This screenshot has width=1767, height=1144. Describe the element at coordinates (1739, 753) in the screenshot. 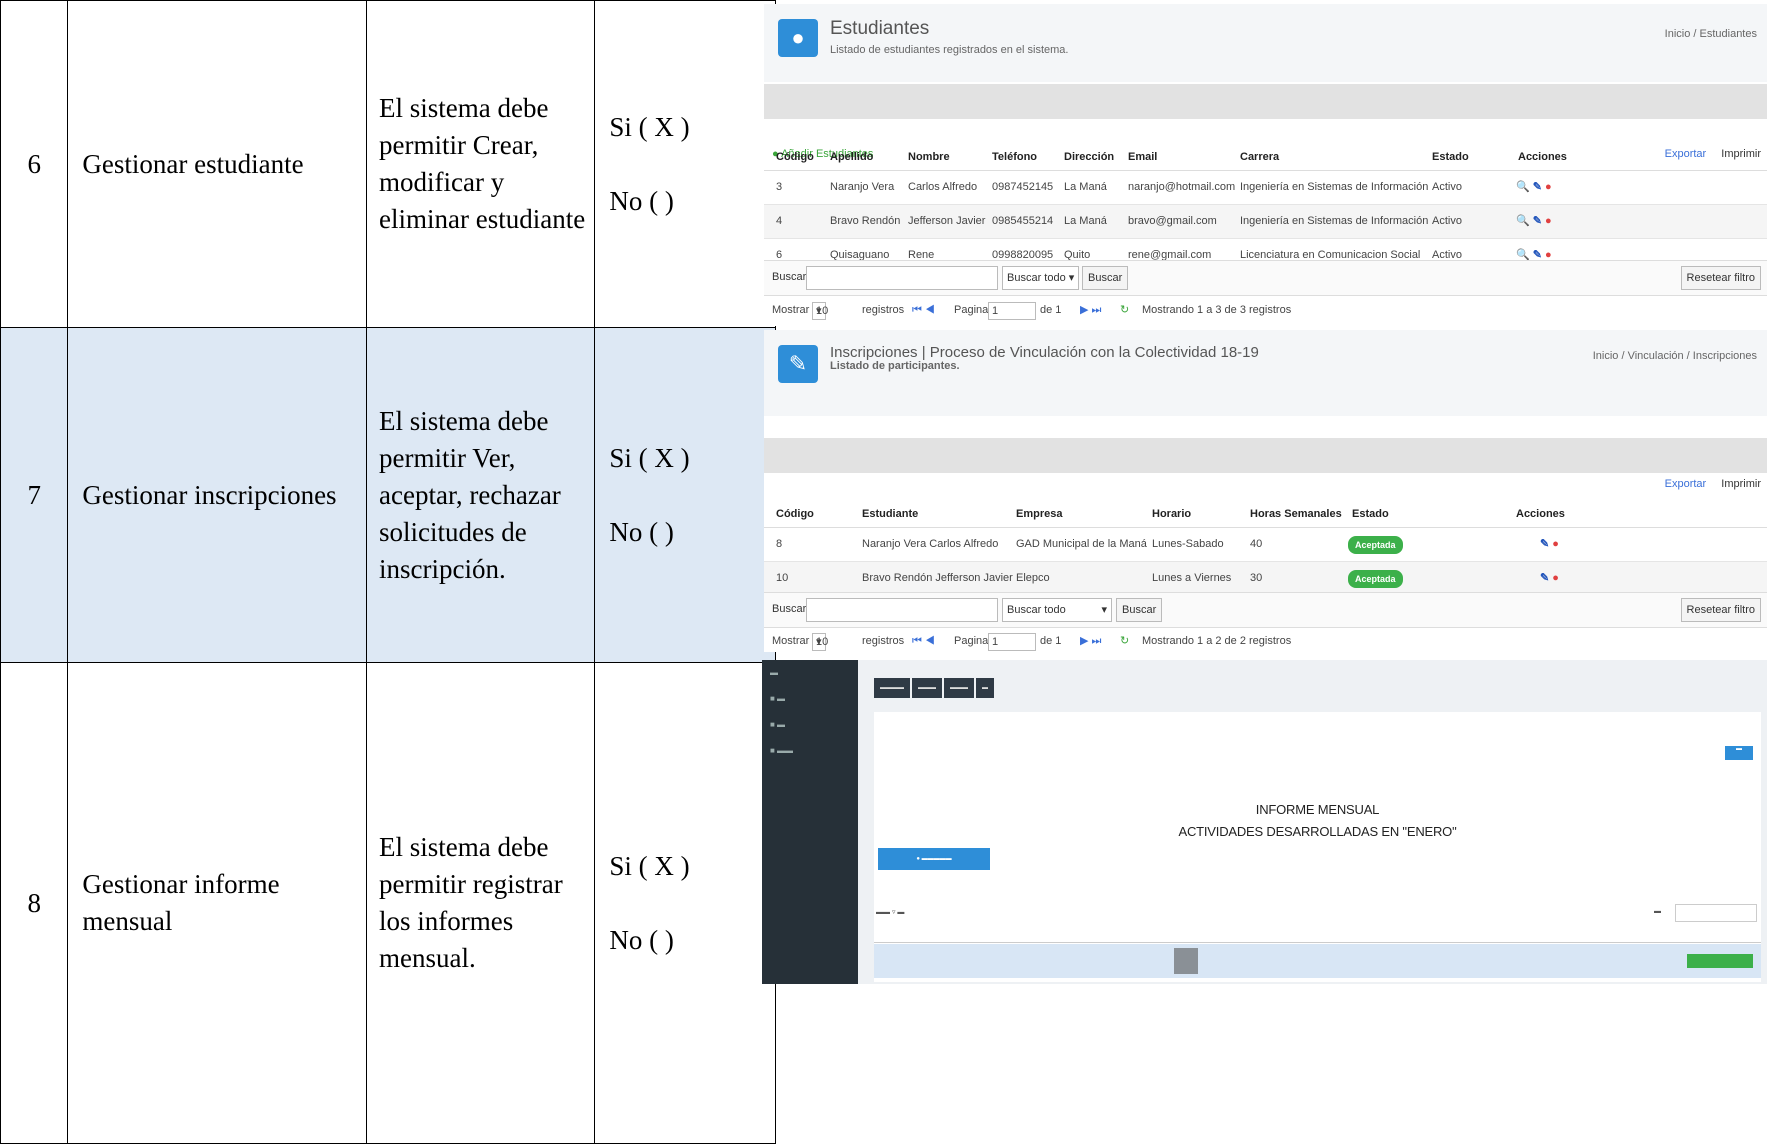

I see `new-button: ▬` at that location.